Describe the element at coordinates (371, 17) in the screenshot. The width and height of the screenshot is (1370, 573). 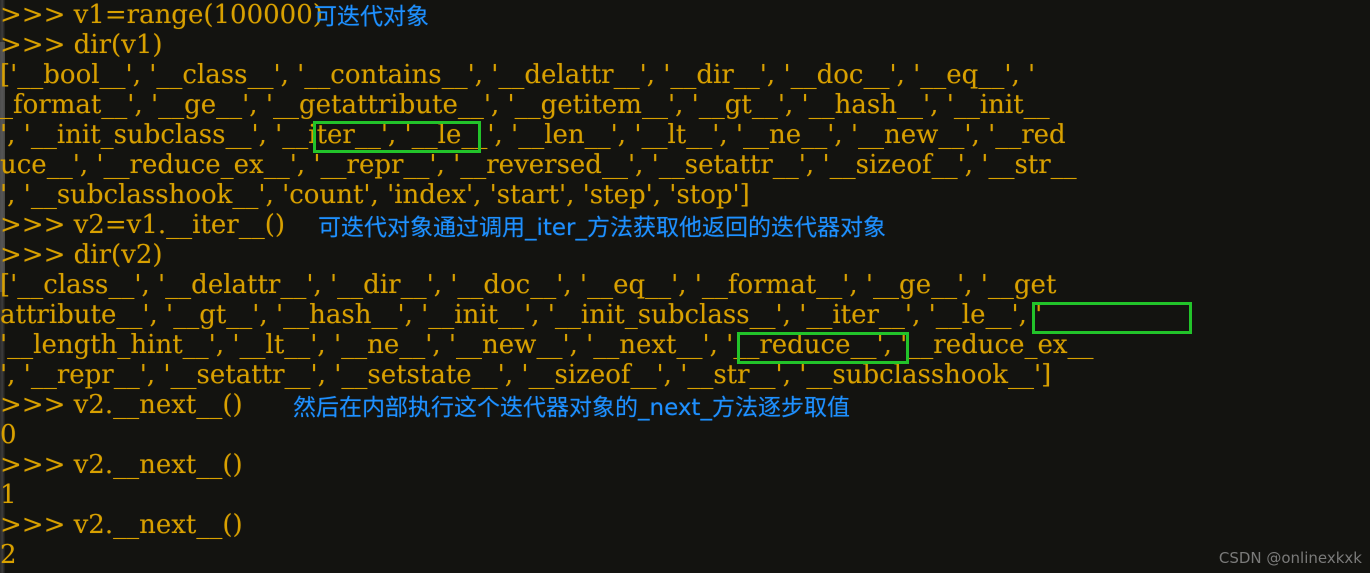
I see `annotation-iterable-object: 可迭代对象` at that location.